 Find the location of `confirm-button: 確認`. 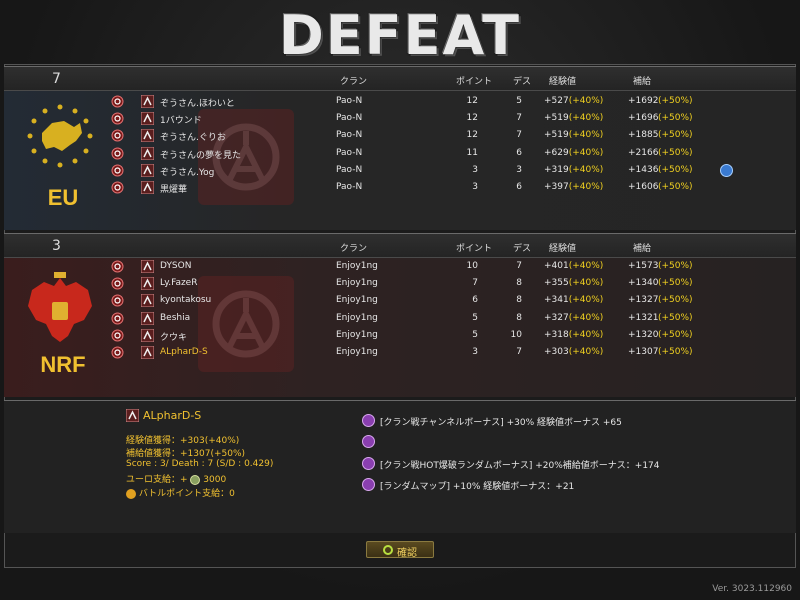

confirm-button: 確認 is located at coordinates (400, 550).